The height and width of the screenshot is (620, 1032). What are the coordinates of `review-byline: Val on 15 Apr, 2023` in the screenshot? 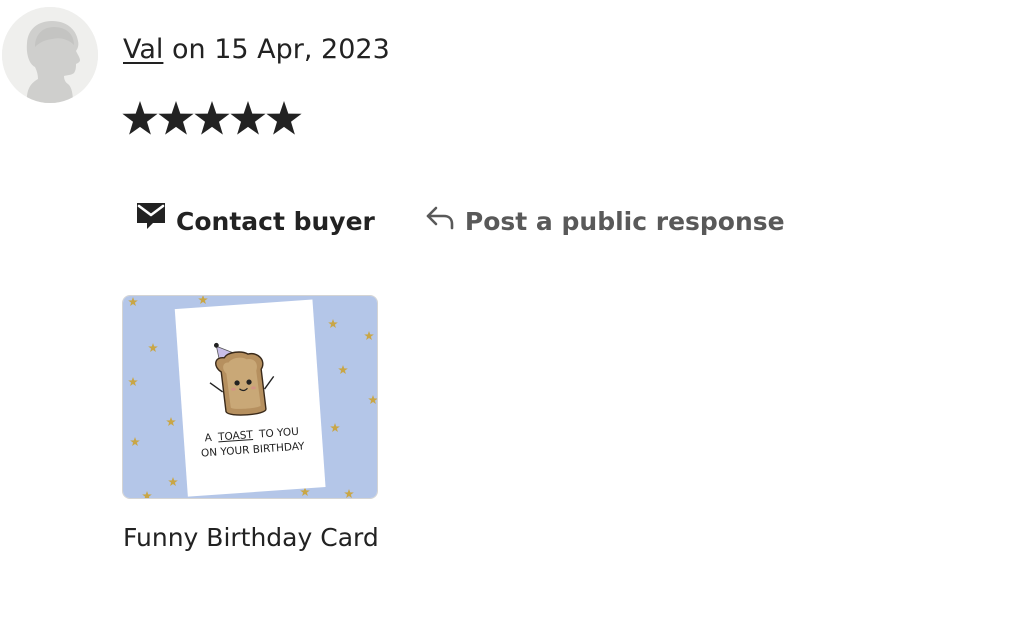 It's located at (256, 50).